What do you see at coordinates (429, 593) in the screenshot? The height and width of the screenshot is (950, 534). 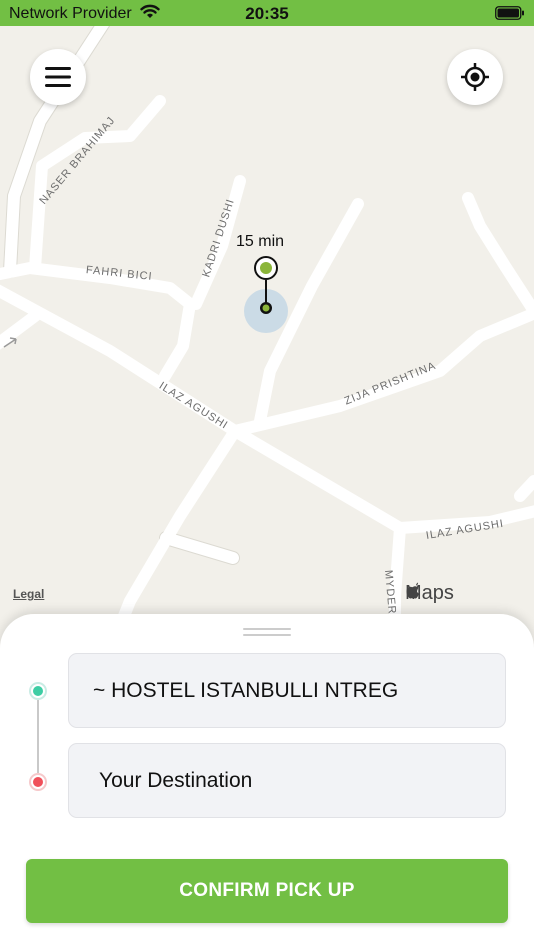 I see `maps-attribution: Maps` at bounding box center [429, 593].